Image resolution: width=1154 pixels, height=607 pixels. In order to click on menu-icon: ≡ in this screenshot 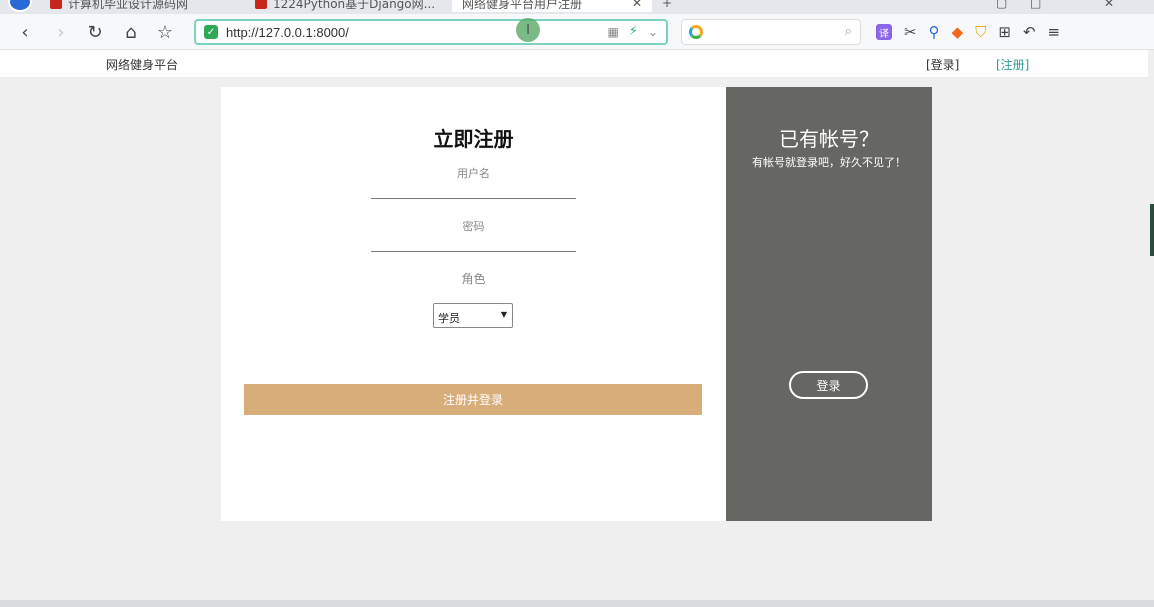, I will do `click(1054, 32)`.